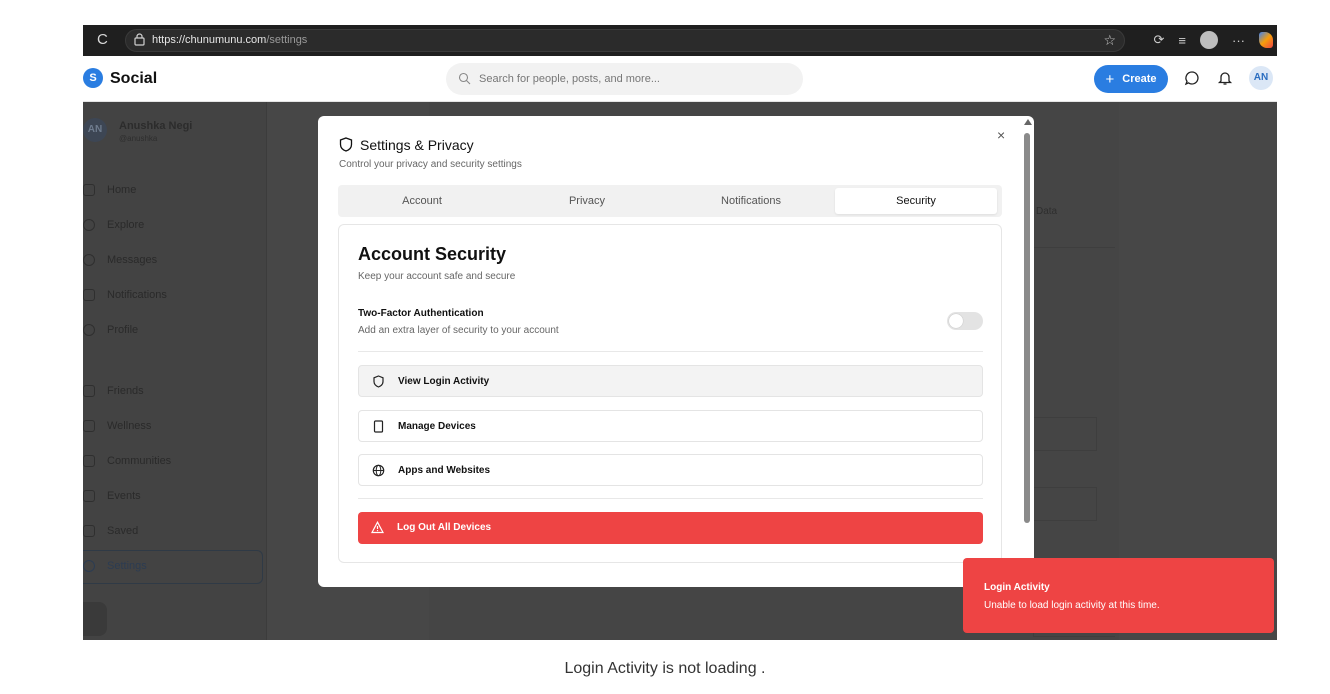  What do you see at coordinates (751, 201) in the screenshot?
I see `tab-notifications: Notifications` at bounding box center [751, 201].